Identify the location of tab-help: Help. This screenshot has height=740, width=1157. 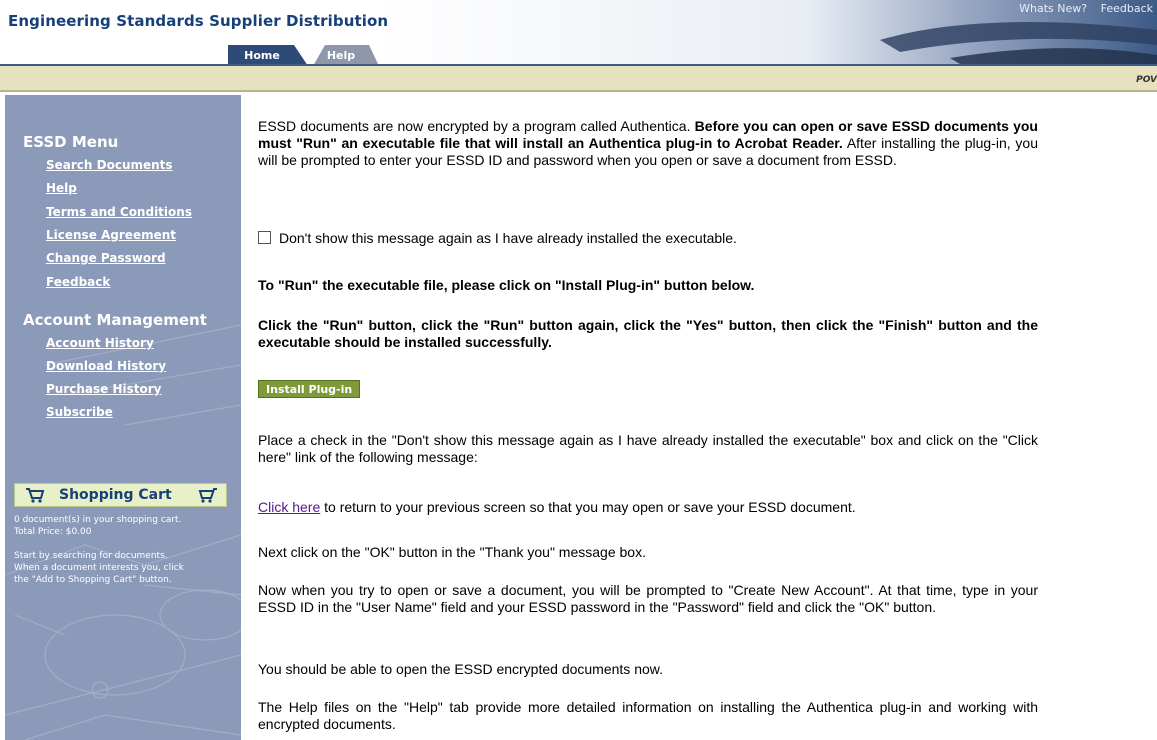
(341, 54).